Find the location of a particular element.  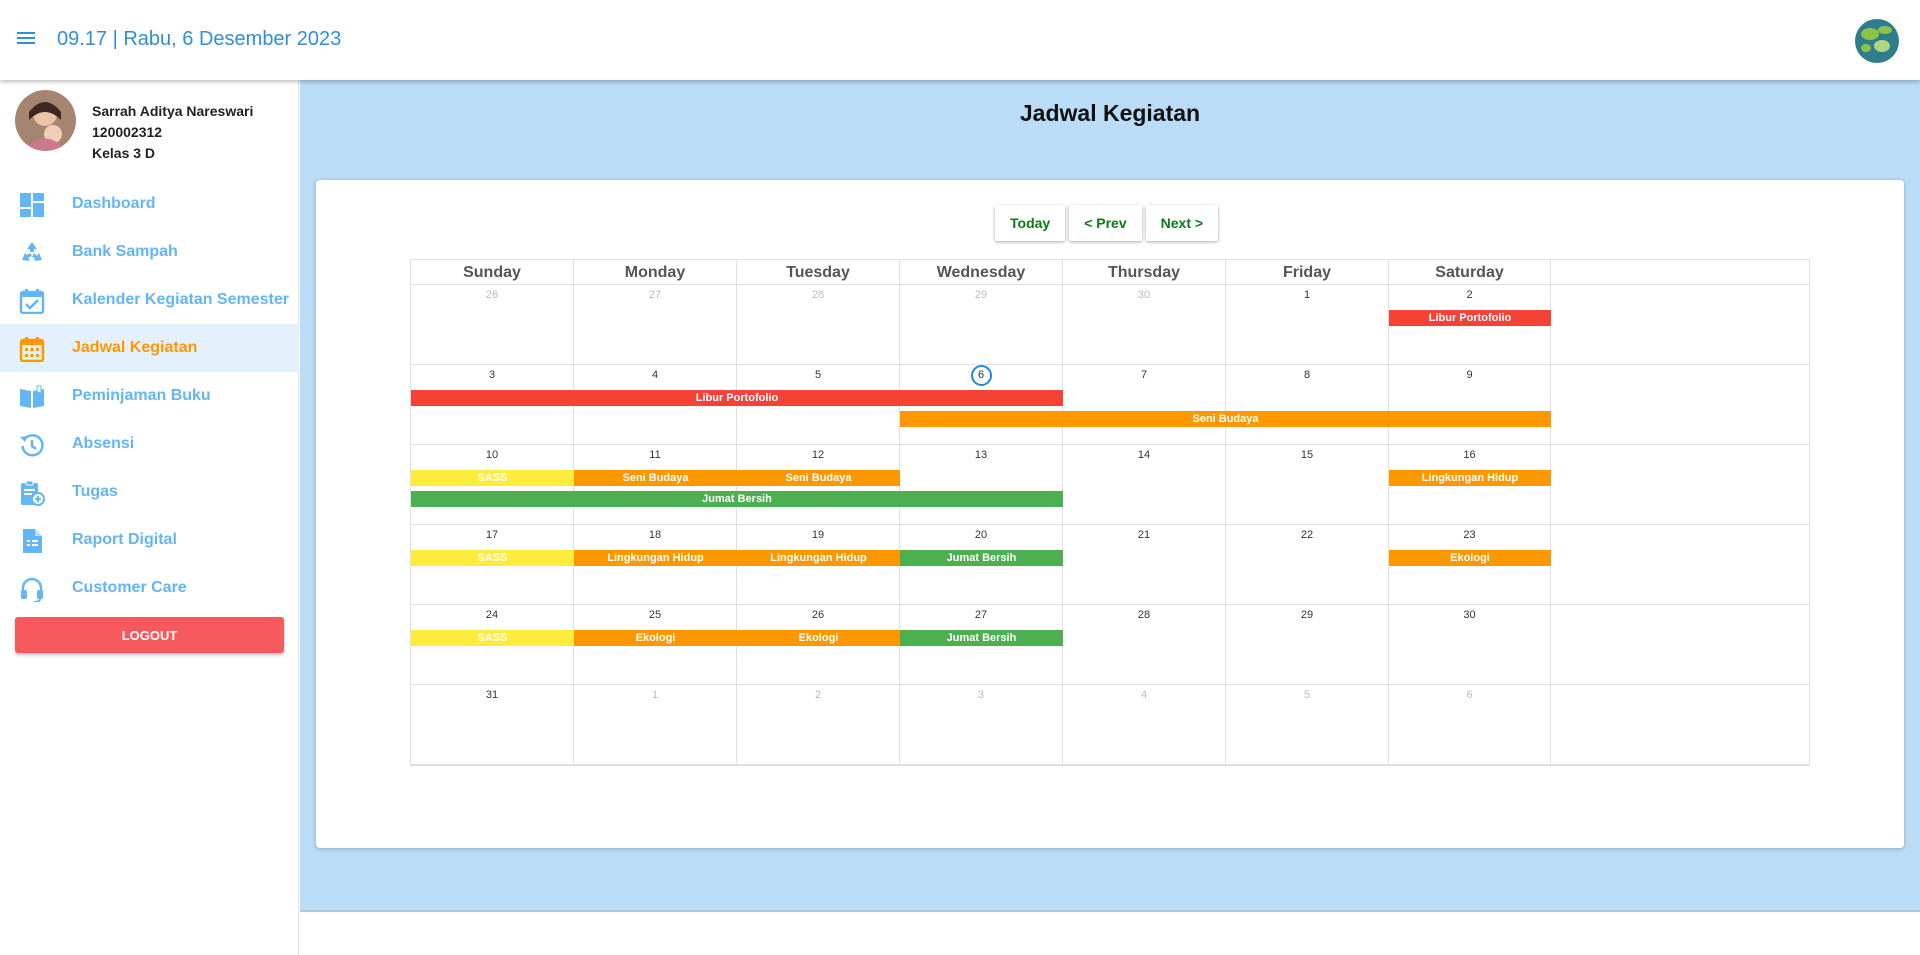

calendar-grid-icon is located at coordinates (32, 349).